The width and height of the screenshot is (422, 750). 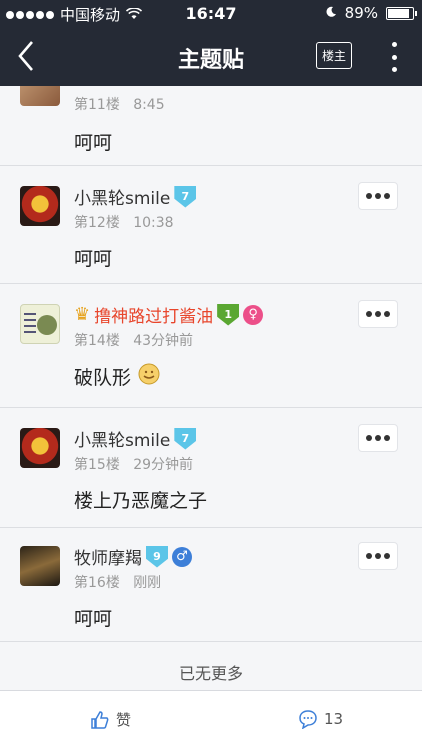 I want to click on comment-button: 13, so click(x=320, y=719).